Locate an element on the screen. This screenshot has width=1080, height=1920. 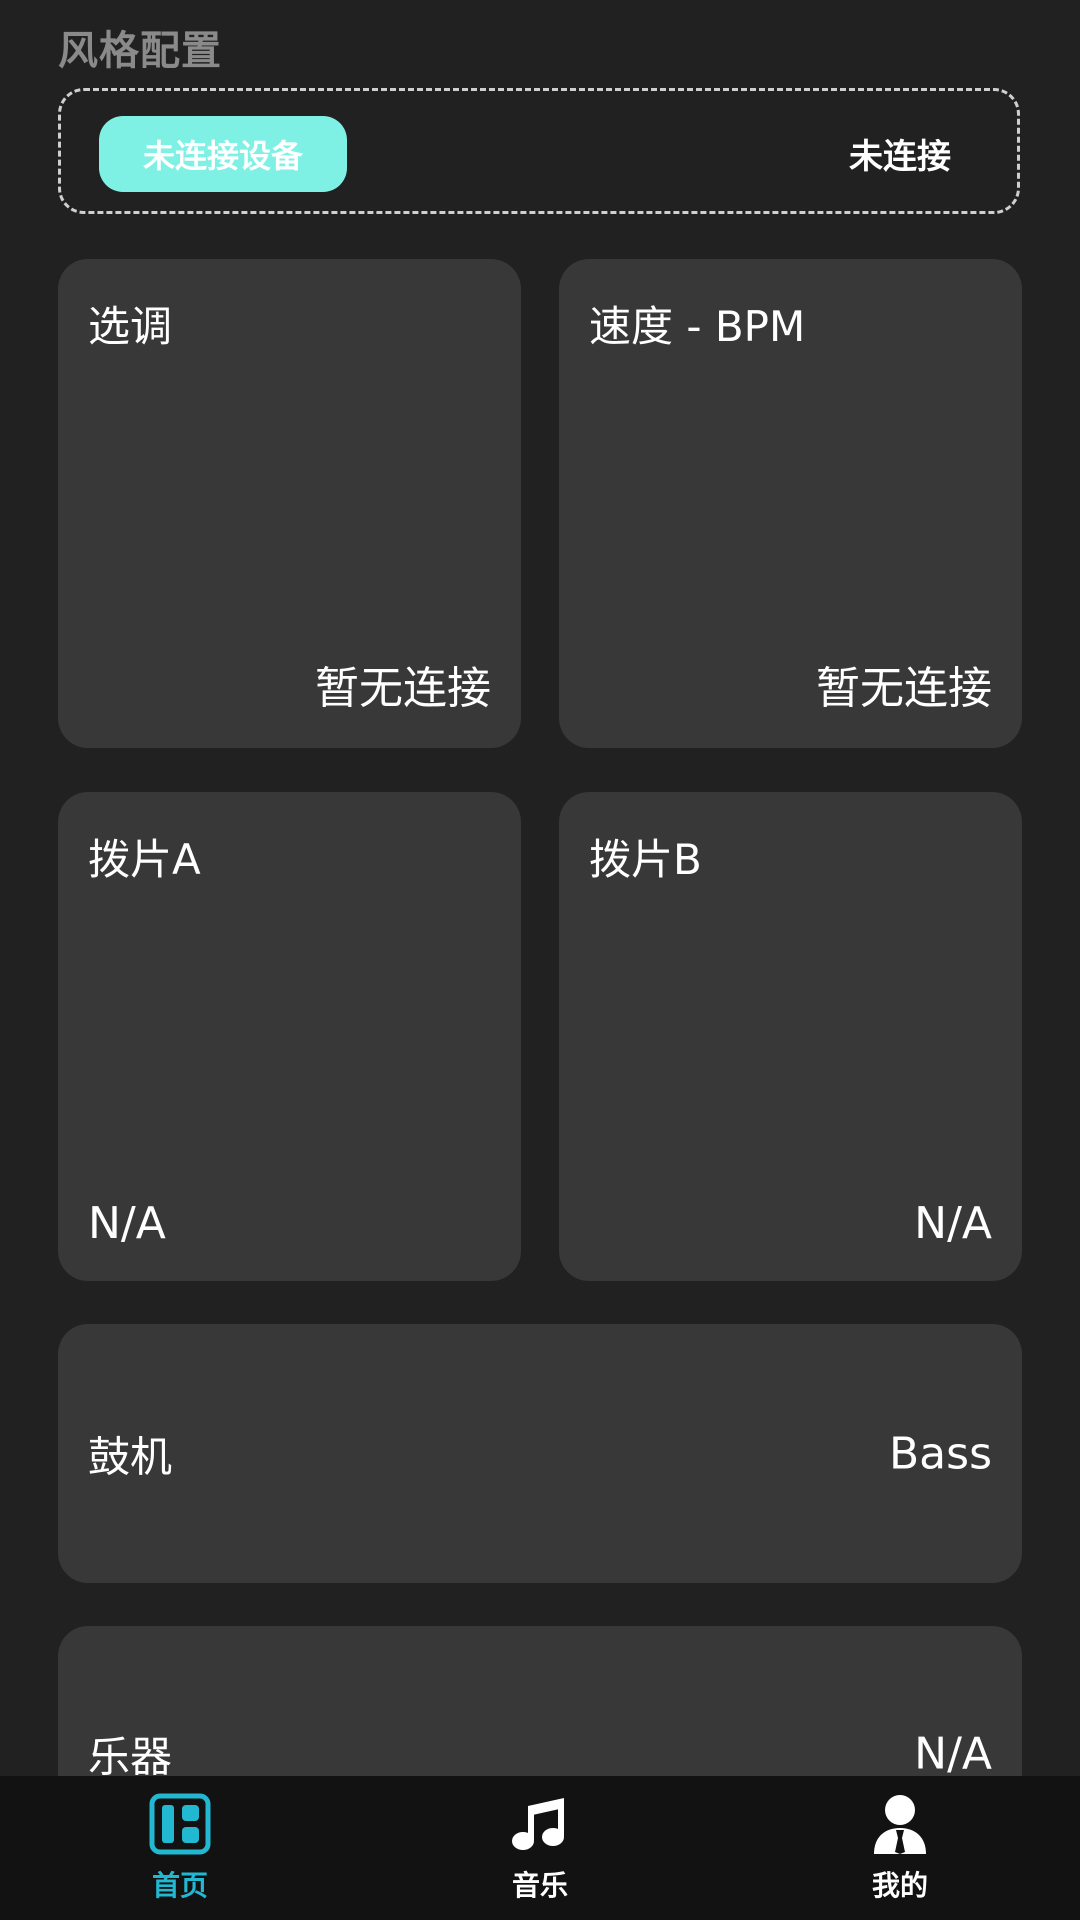
tempo-card-value: 暂无连接 is located at coordinates (904, 688).